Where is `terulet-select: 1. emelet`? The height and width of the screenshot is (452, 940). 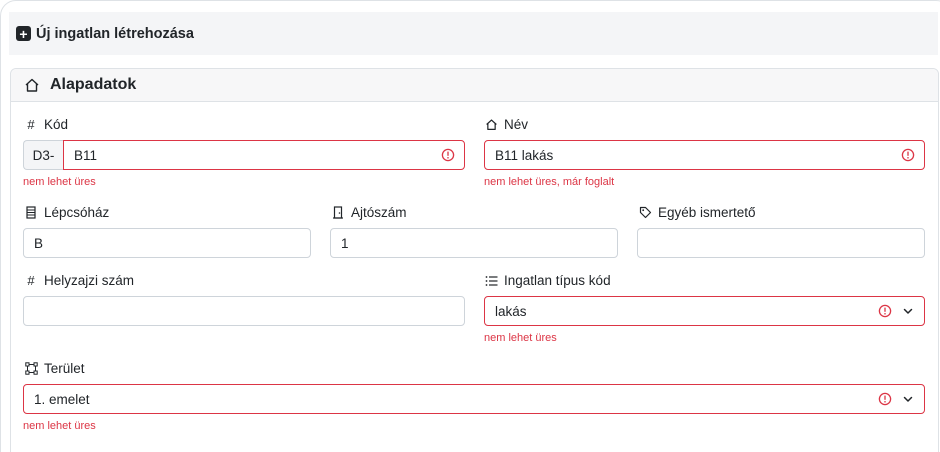 terulet-select: 1. emelet is located at coordinates (474, 399).